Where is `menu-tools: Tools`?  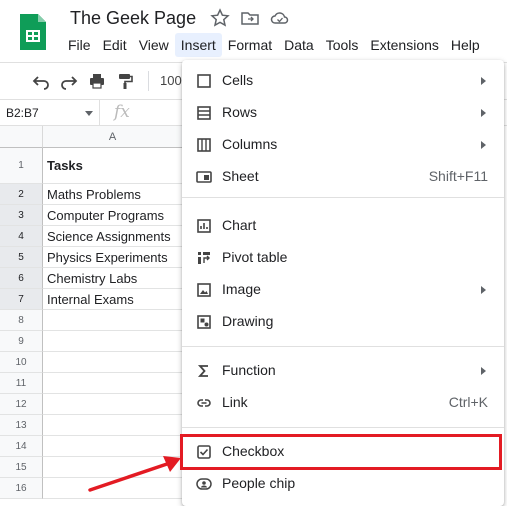 menu-tools: Tools is located at coordinates (342, 45).